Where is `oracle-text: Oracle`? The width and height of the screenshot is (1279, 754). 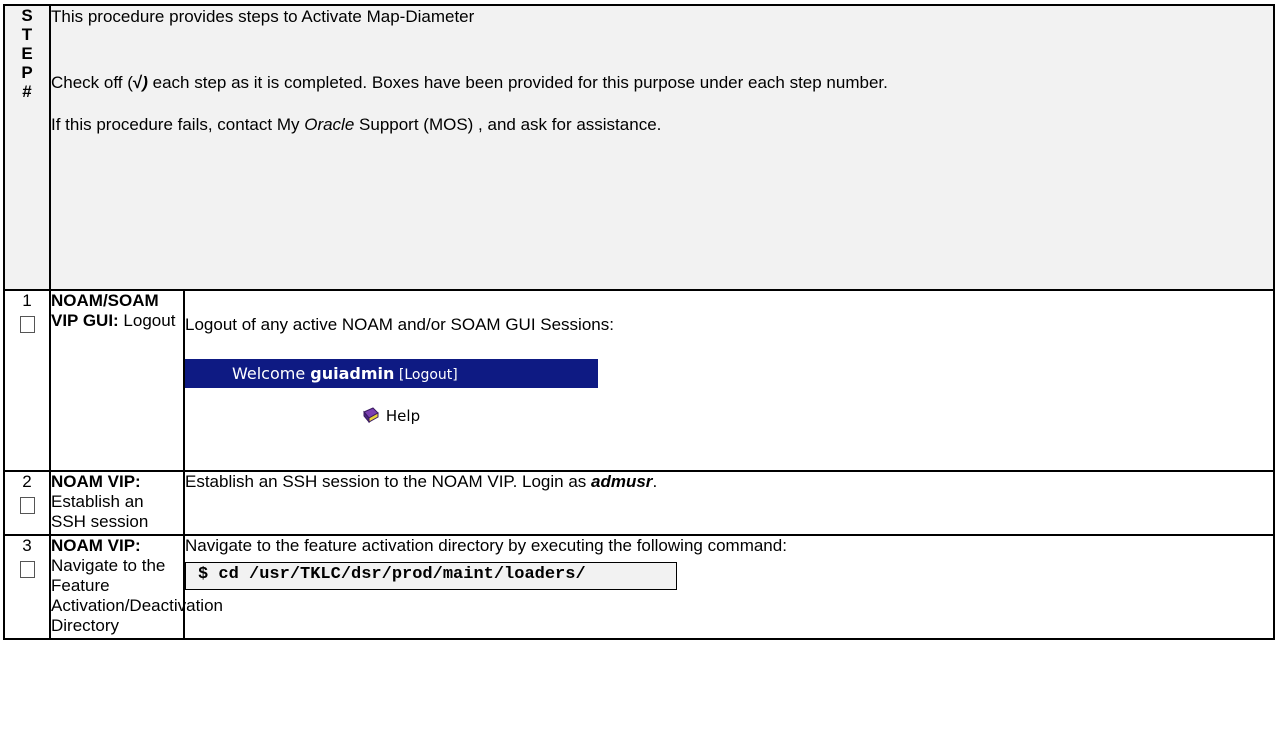
oracle-text: Oracle is located at coordinates (329, 124).